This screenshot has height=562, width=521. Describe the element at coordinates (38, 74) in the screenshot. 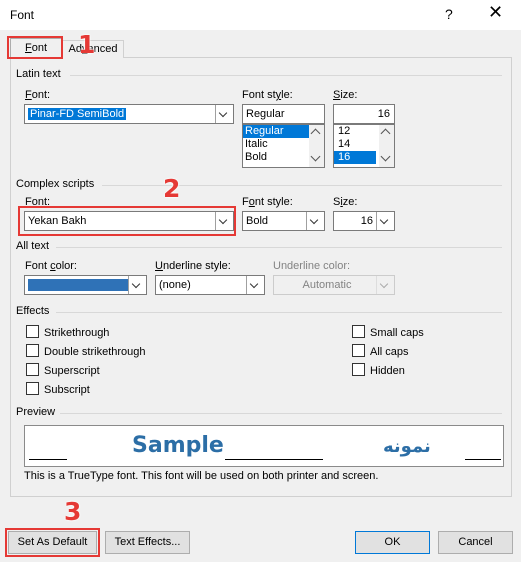

I see `latin-text-heading: Latin text` at that location.